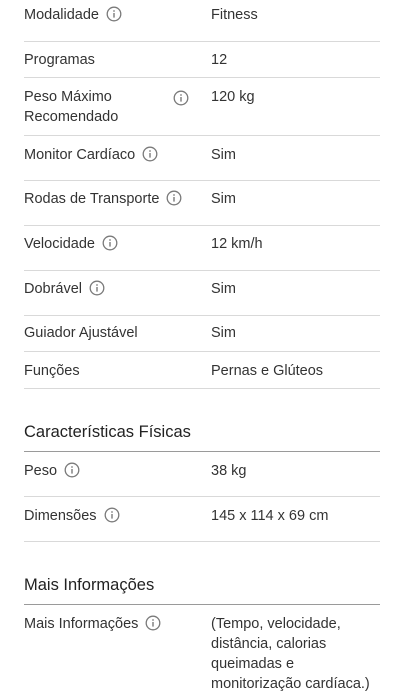 The height and width of the screenshot is (699, 403). Describe the element at coordinates (202, 111) in the screenshot. I see `spec-row-peso-maximo: Peso Máximo Recomendado 120 kg` at that location.